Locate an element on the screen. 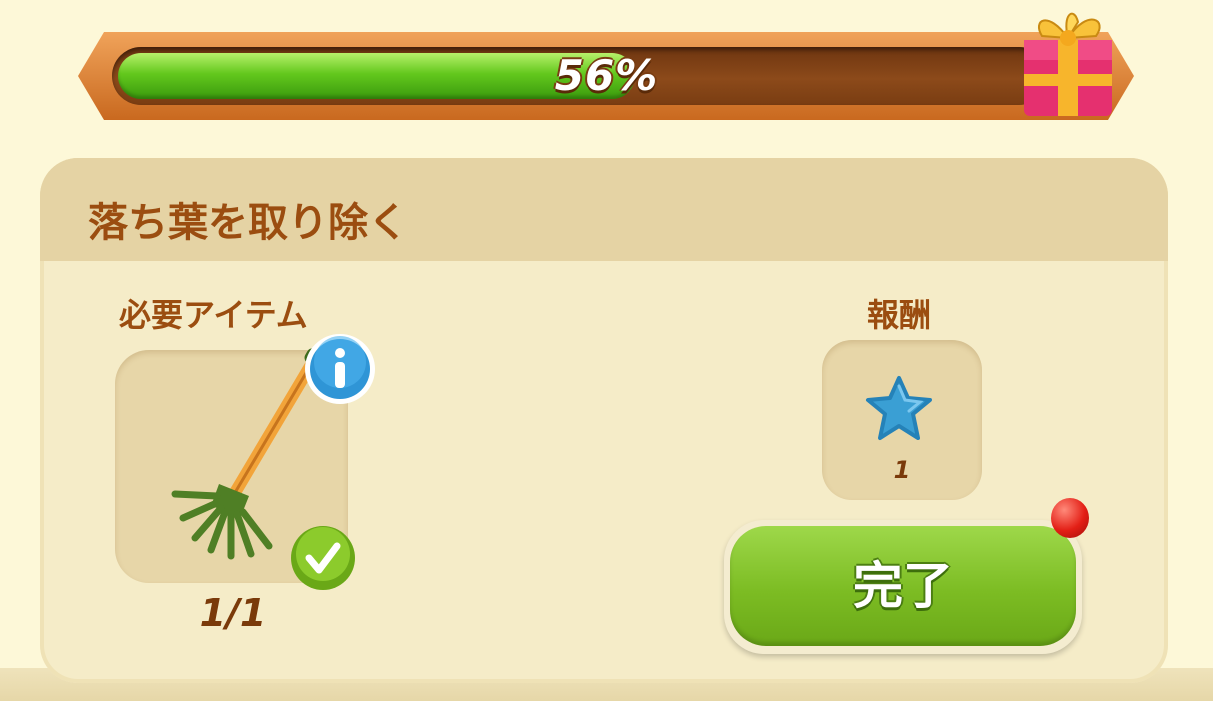  task-title: 落ち葉を取り除く is located at coordinates (248, 223).